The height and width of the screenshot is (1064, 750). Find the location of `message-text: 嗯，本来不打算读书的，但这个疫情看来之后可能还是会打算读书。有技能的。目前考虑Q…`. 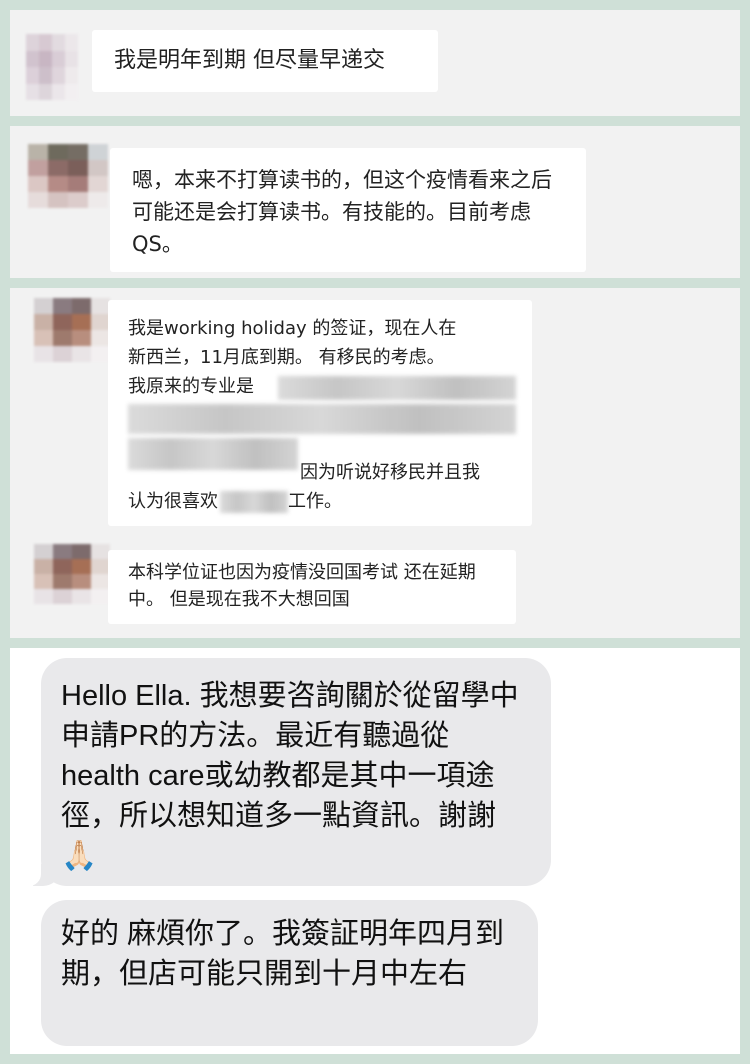

message-text: 嗯，本来不打算读书的，但这个疫情看来之后可能还是会打算读书。有技能的。目前考虑Q… is located at coordinates (342, 212).